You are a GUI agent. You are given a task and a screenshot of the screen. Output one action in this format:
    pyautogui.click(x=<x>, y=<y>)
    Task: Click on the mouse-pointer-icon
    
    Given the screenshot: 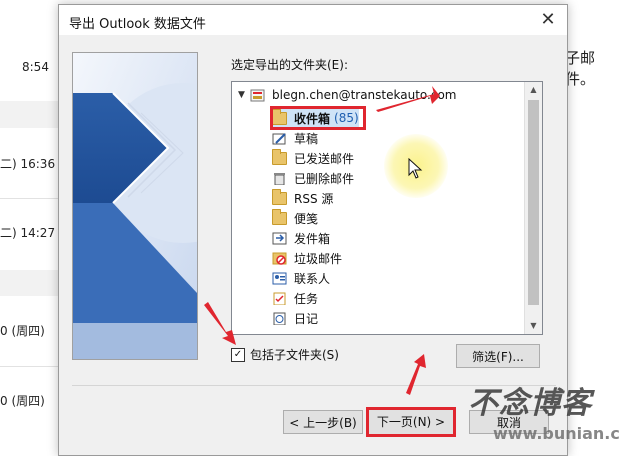 What is the action you would take?
    pyautogui.click(x=415, y=168)
    